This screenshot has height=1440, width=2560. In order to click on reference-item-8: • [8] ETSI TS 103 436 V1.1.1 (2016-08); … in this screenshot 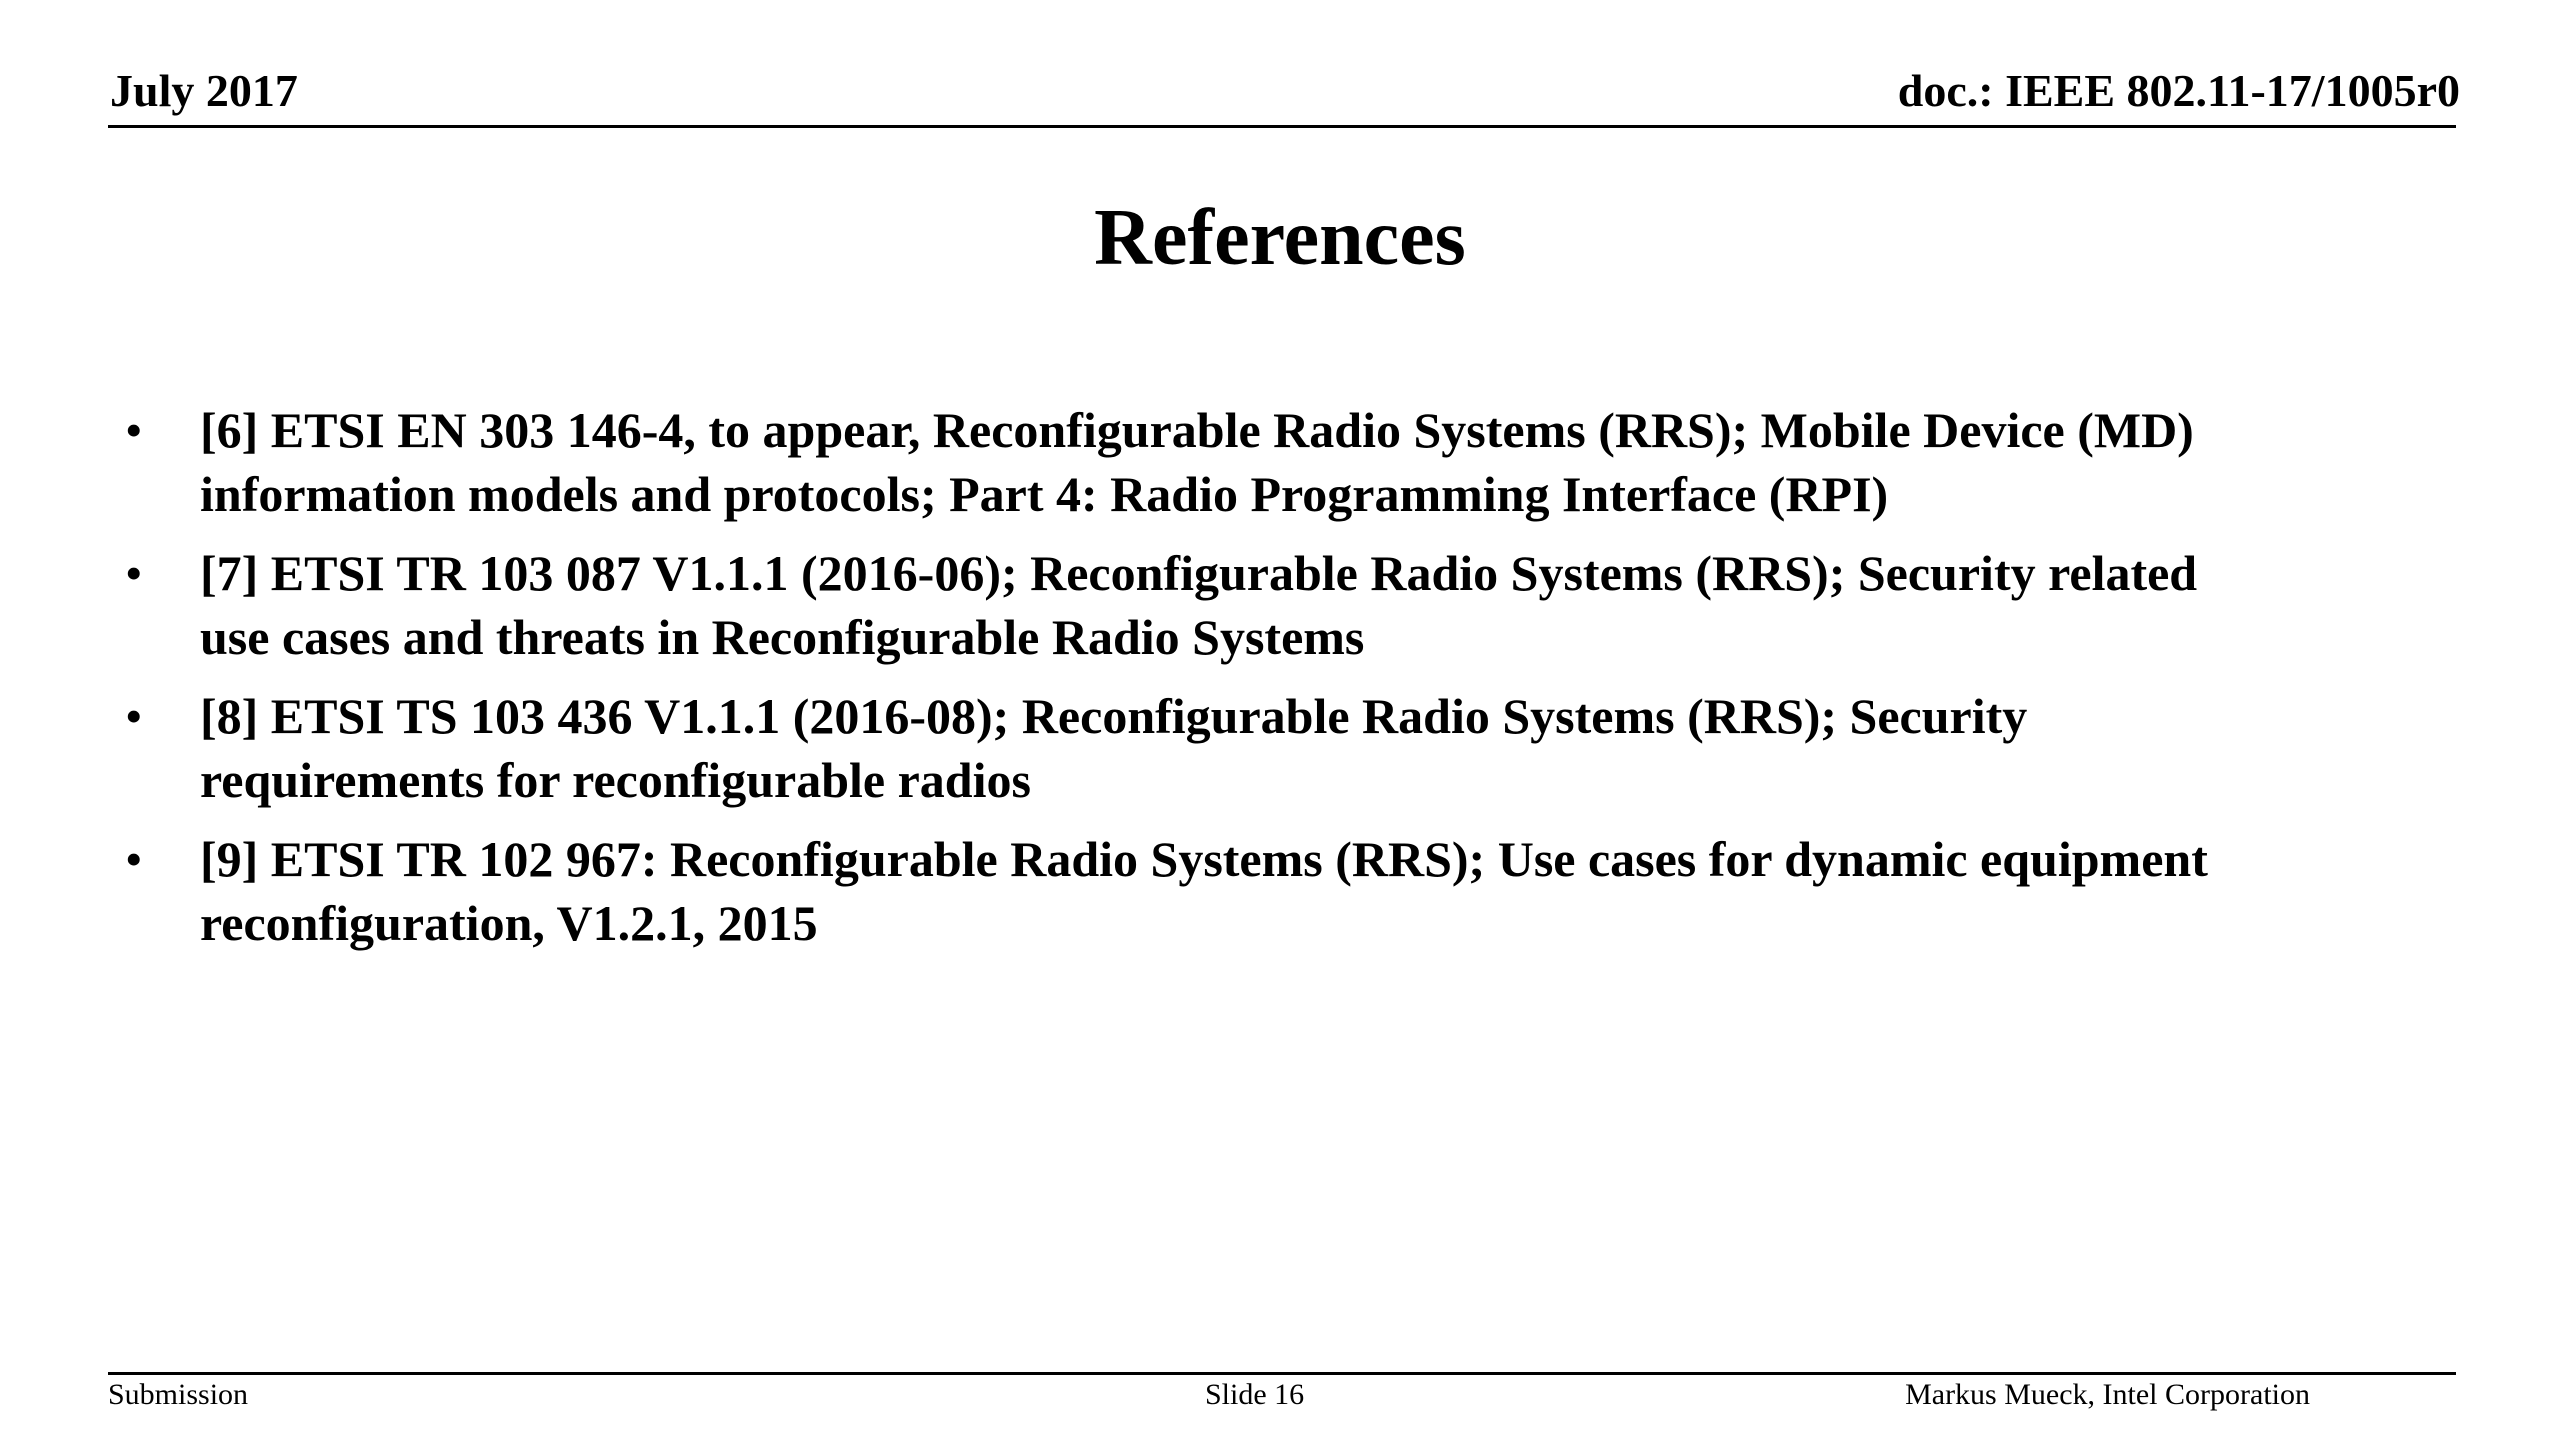, I will do `click(1275, 748)`.